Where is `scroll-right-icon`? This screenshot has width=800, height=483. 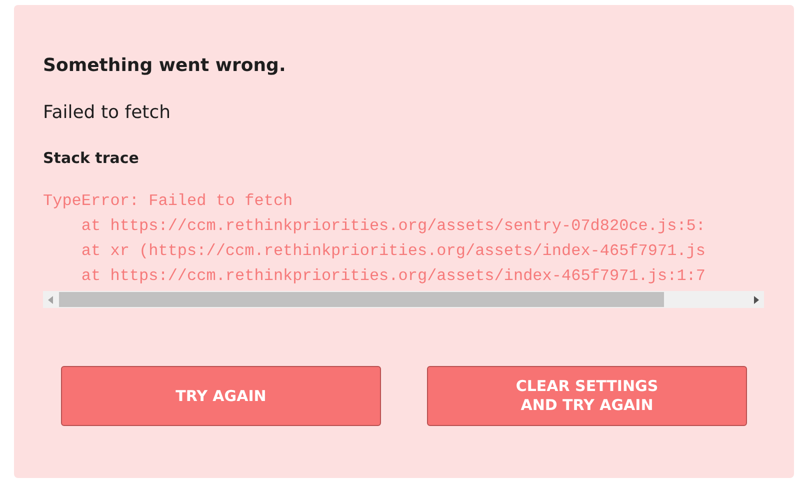
scroll-right-icon is located at coordinates (756, 300).